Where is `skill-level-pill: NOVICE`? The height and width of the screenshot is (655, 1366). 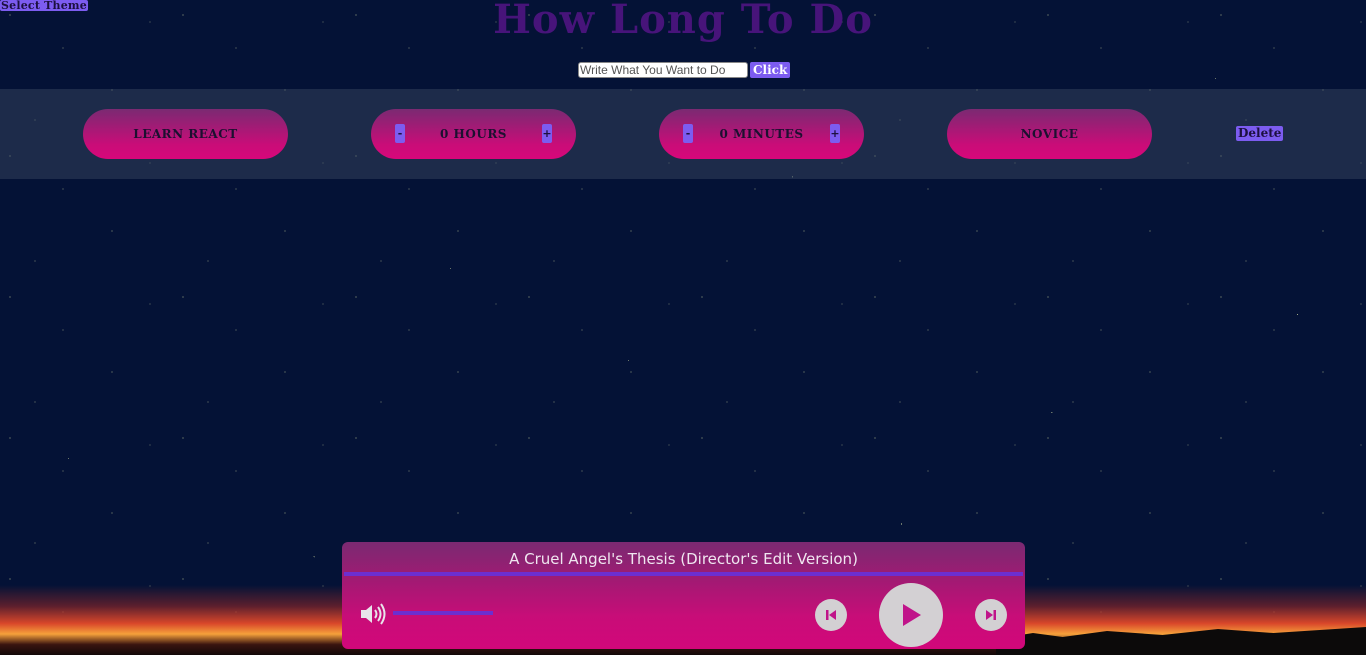 skill-level-pill: NOVICE is located at coordinates (1049, 134).